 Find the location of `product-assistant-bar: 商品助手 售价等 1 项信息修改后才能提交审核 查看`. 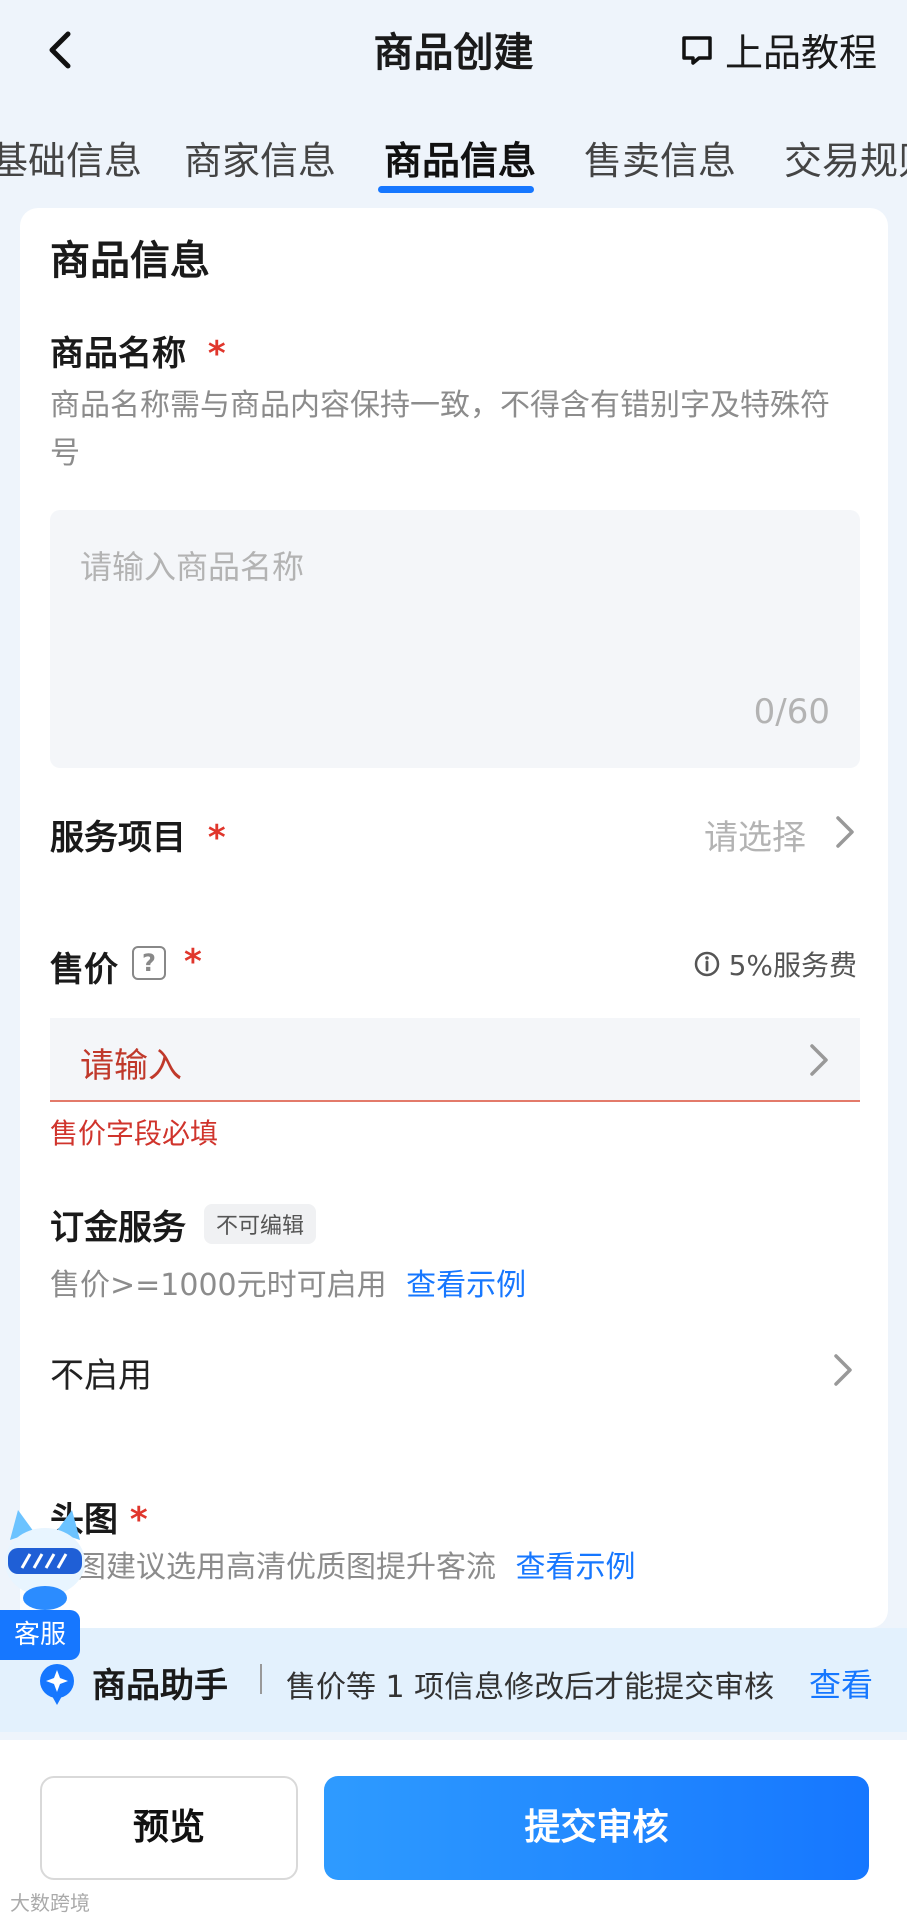

product-assistant-bar: 商品助手 售价等 1 项信息修改后才能提交审核 查看 is located at coordinates (453, 1680).